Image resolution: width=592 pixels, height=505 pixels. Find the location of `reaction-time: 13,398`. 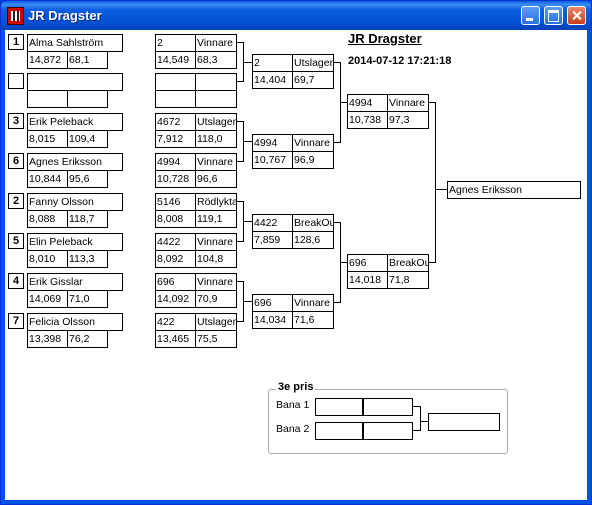

reaction-time: 13,398 is located at coordinates (47, 339).